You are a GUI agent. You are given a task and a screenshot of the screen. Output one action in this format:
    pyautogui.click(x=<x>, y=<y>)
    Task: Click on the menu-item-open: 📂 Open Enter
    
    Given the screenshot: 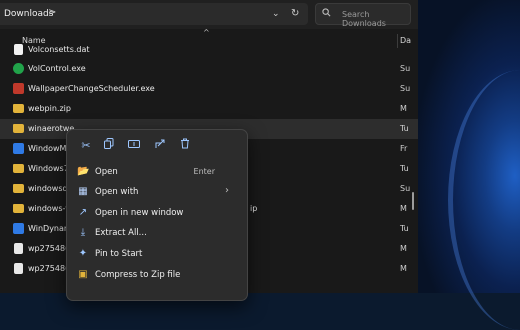 What is the action you would take?
    pyautogui.click(x=157, y=172)
    